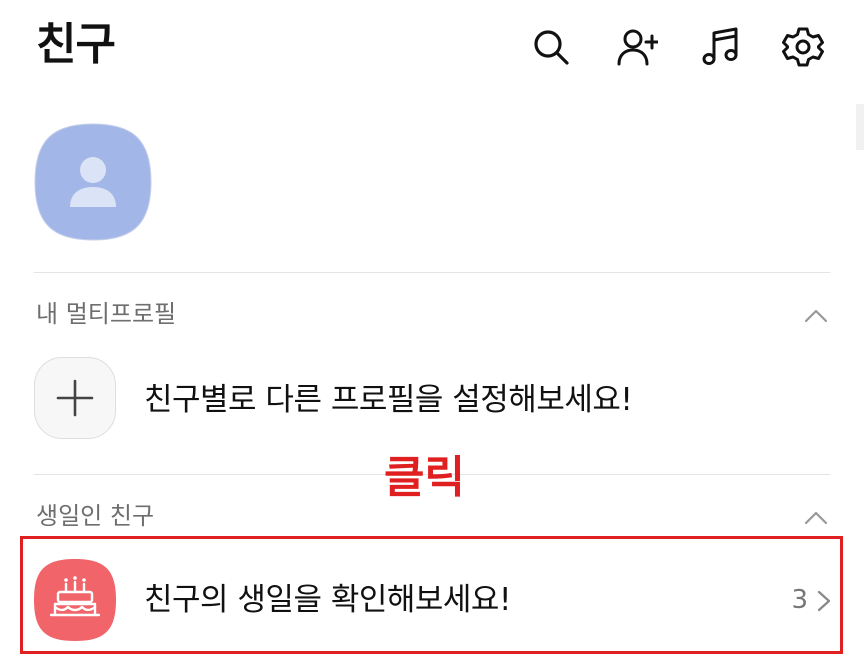 This screenshot has height=663, width=864. I want to click on birthday-section-label: 생일인 친구, so click(95, 516).